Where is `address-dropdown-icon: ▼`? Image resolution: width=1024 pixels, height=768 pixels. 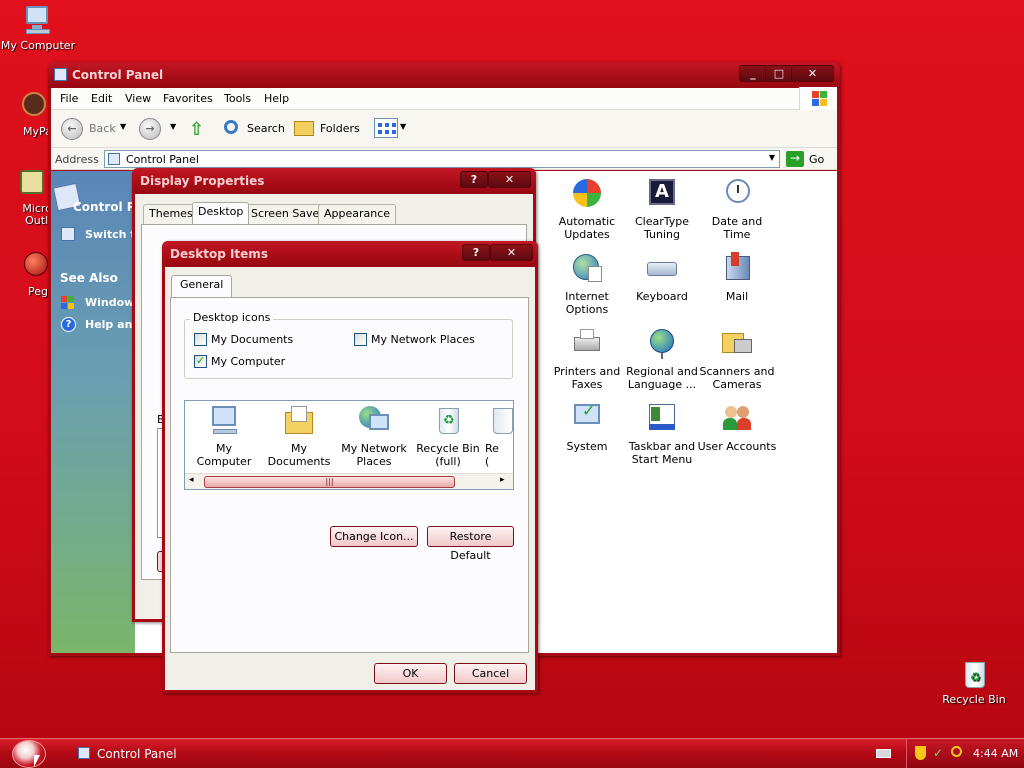 address-dropdown-icon: ▼ is located at coordinates (772, 157).